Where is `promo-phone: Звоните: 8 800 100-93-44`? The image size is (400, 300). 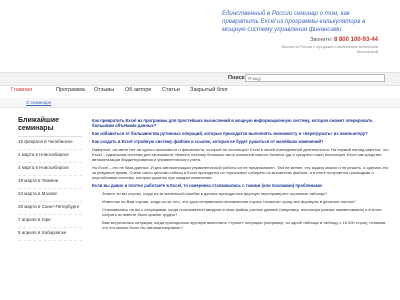 promo-phone: Звоните: 8 800 100-93-44 is located at coordinates (300, 40).